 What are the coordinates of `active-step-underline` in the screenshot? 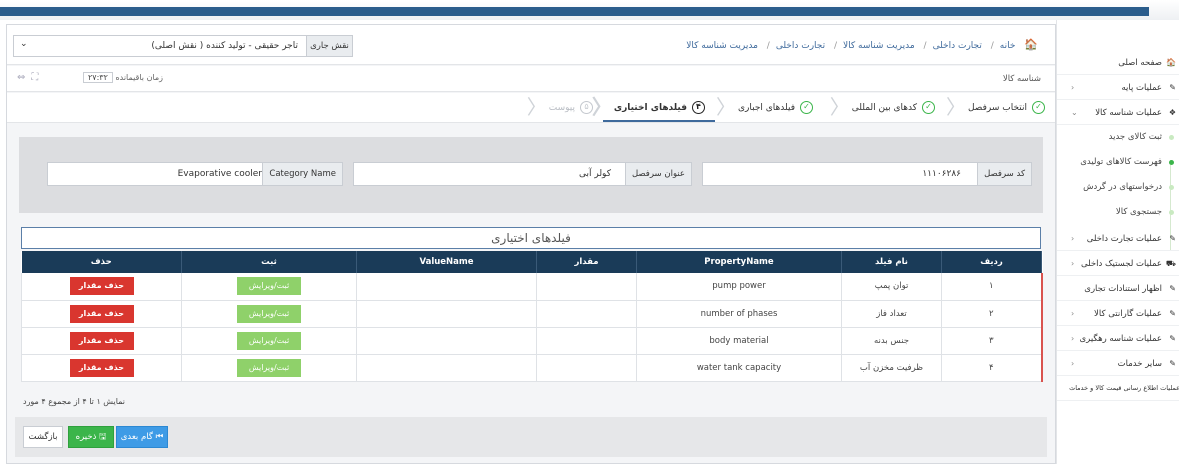 It's located at (659, 121).